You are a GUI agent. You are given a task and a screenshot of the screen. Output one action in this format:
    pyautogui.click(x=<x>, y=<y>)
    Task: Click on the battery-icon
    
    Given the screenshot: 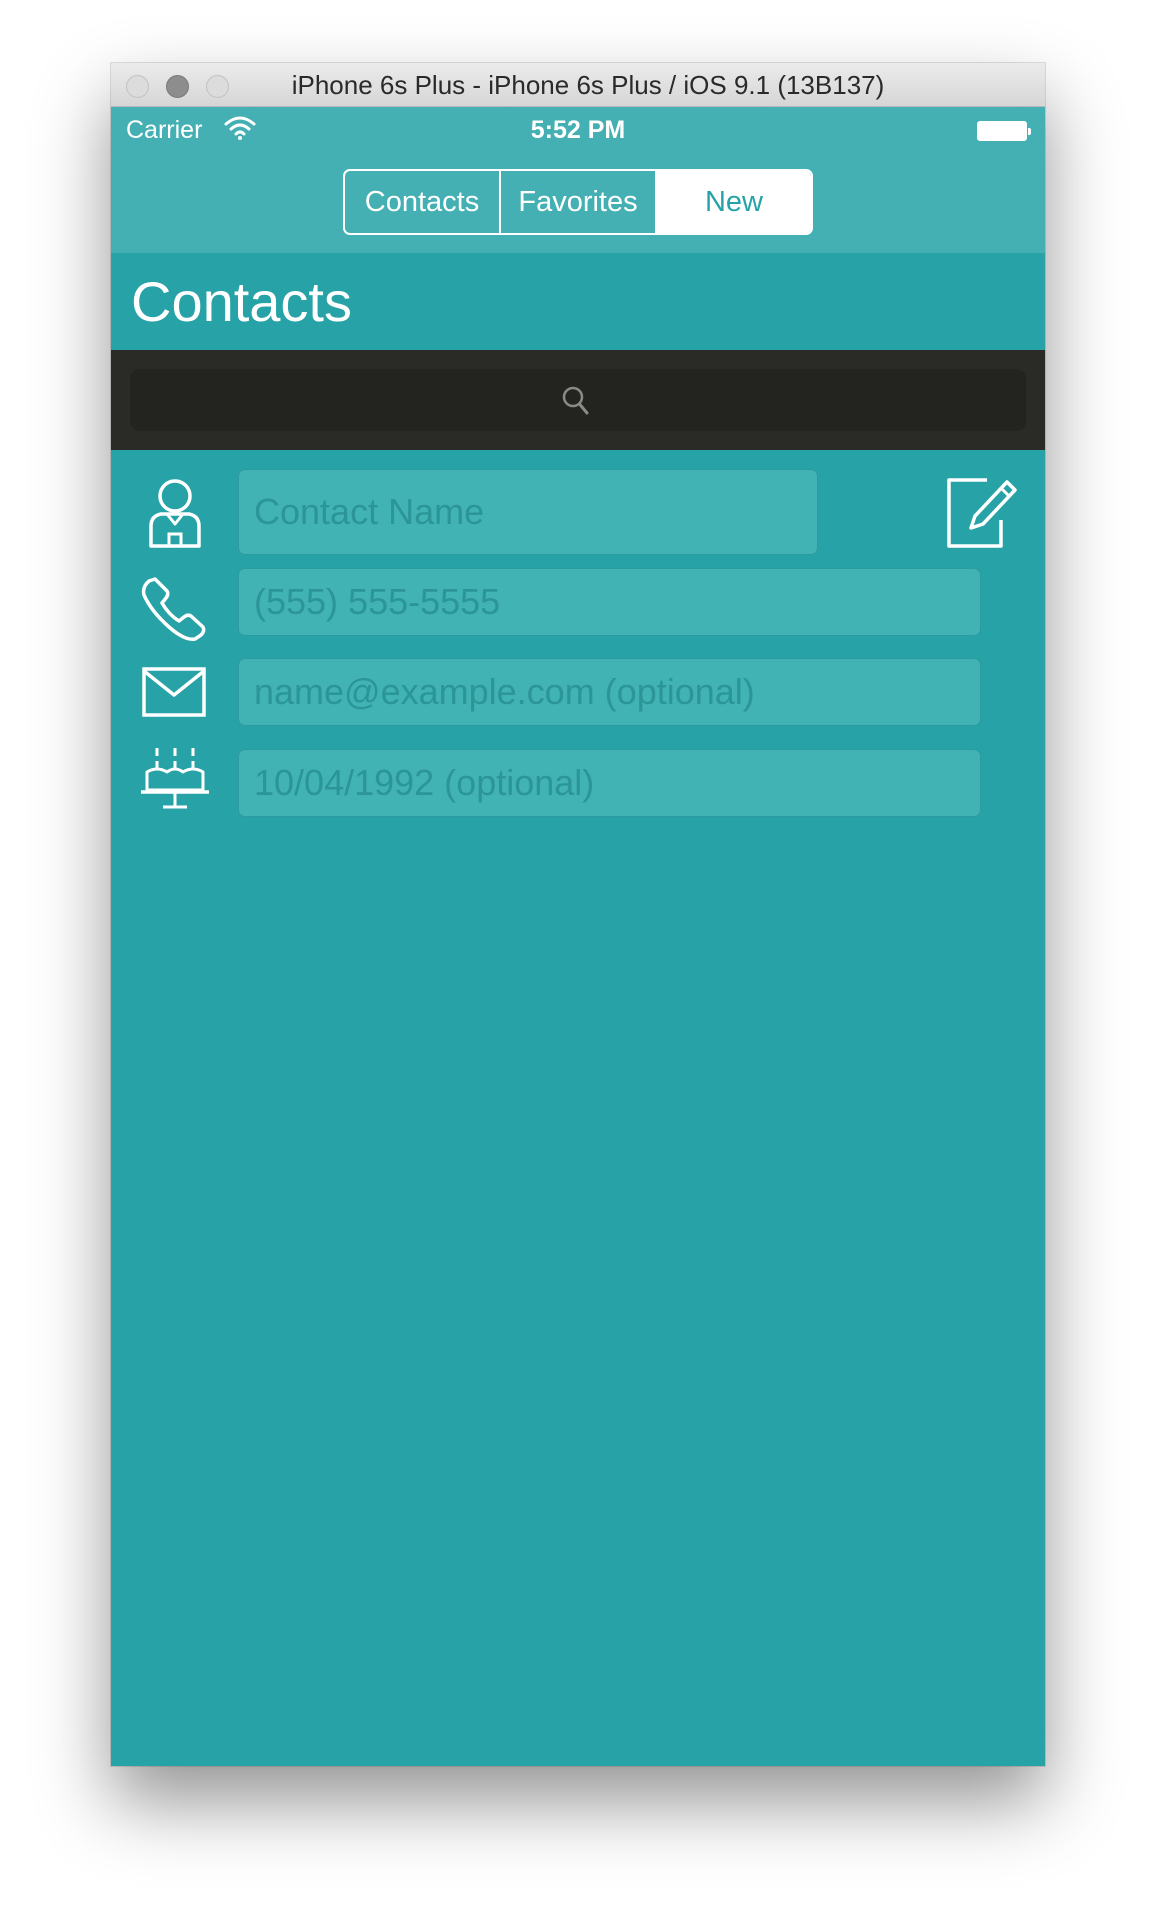 What is the action you would take?
    pyautogui.click(x=1004, y=131)
    